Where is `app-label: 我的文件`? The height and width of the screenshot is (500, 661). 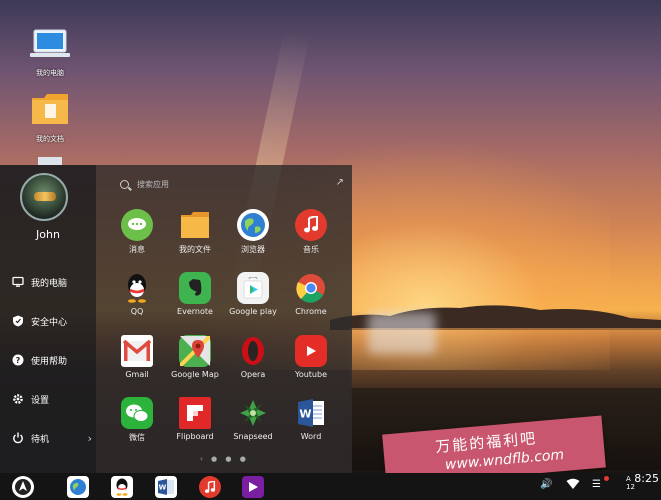 app-label: 我的文件 is located at coordinates (195, 249).